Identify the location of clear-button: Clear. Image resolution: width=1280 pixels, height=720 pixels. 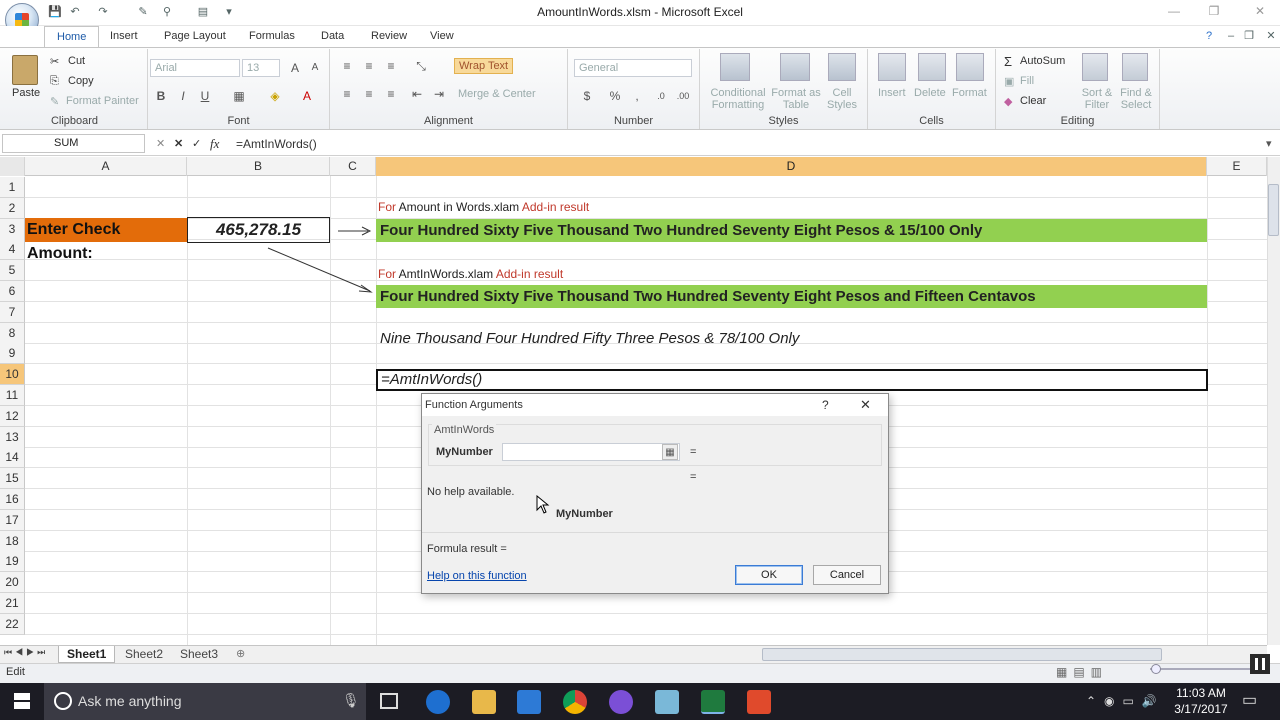
(1033, 101).